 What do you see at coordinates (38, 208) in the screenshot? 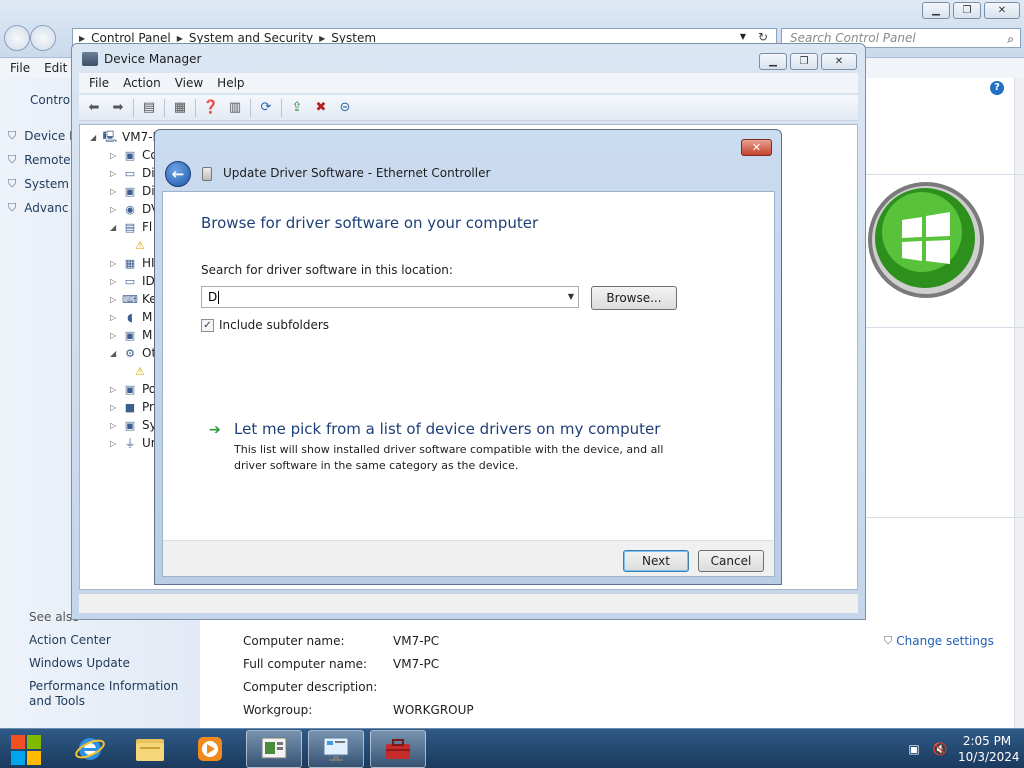
I see `left-link-advanced: ⛉ Advanc` at bounding box center [38, 208].